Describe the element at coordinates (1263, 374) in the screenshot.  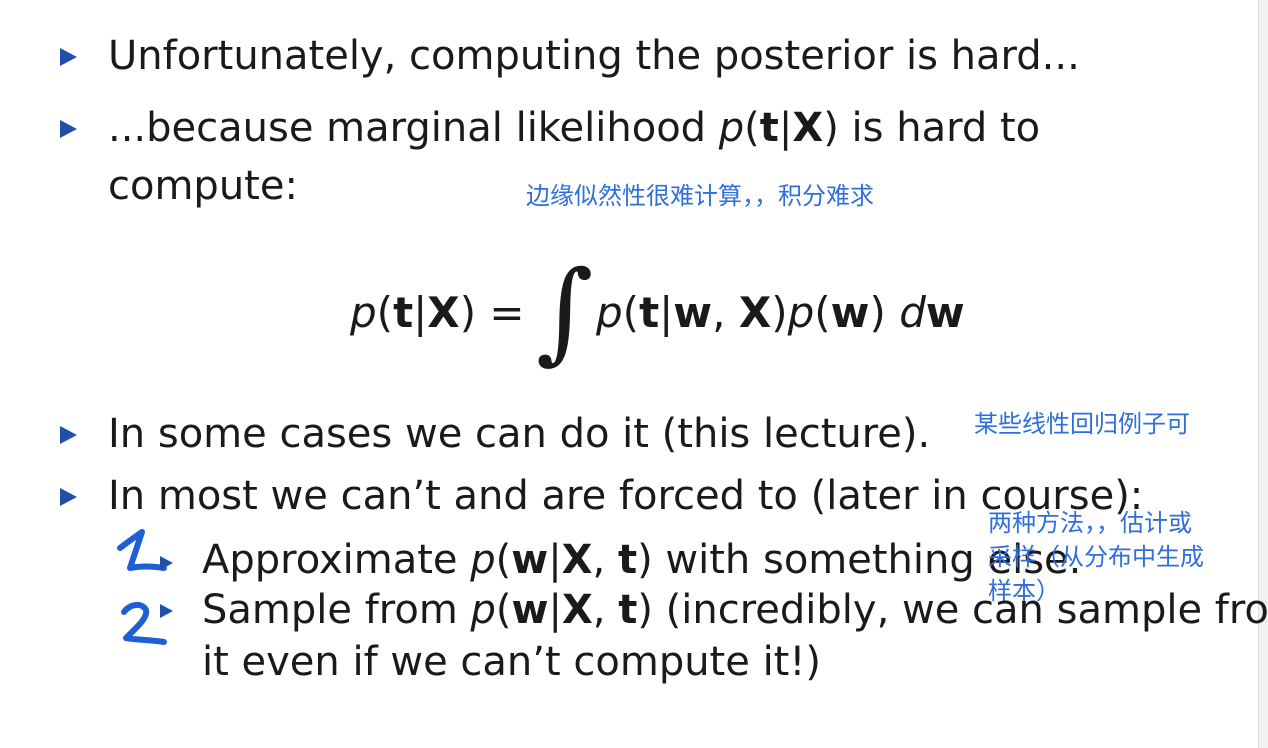
I see `scrollbar-track` at that location.